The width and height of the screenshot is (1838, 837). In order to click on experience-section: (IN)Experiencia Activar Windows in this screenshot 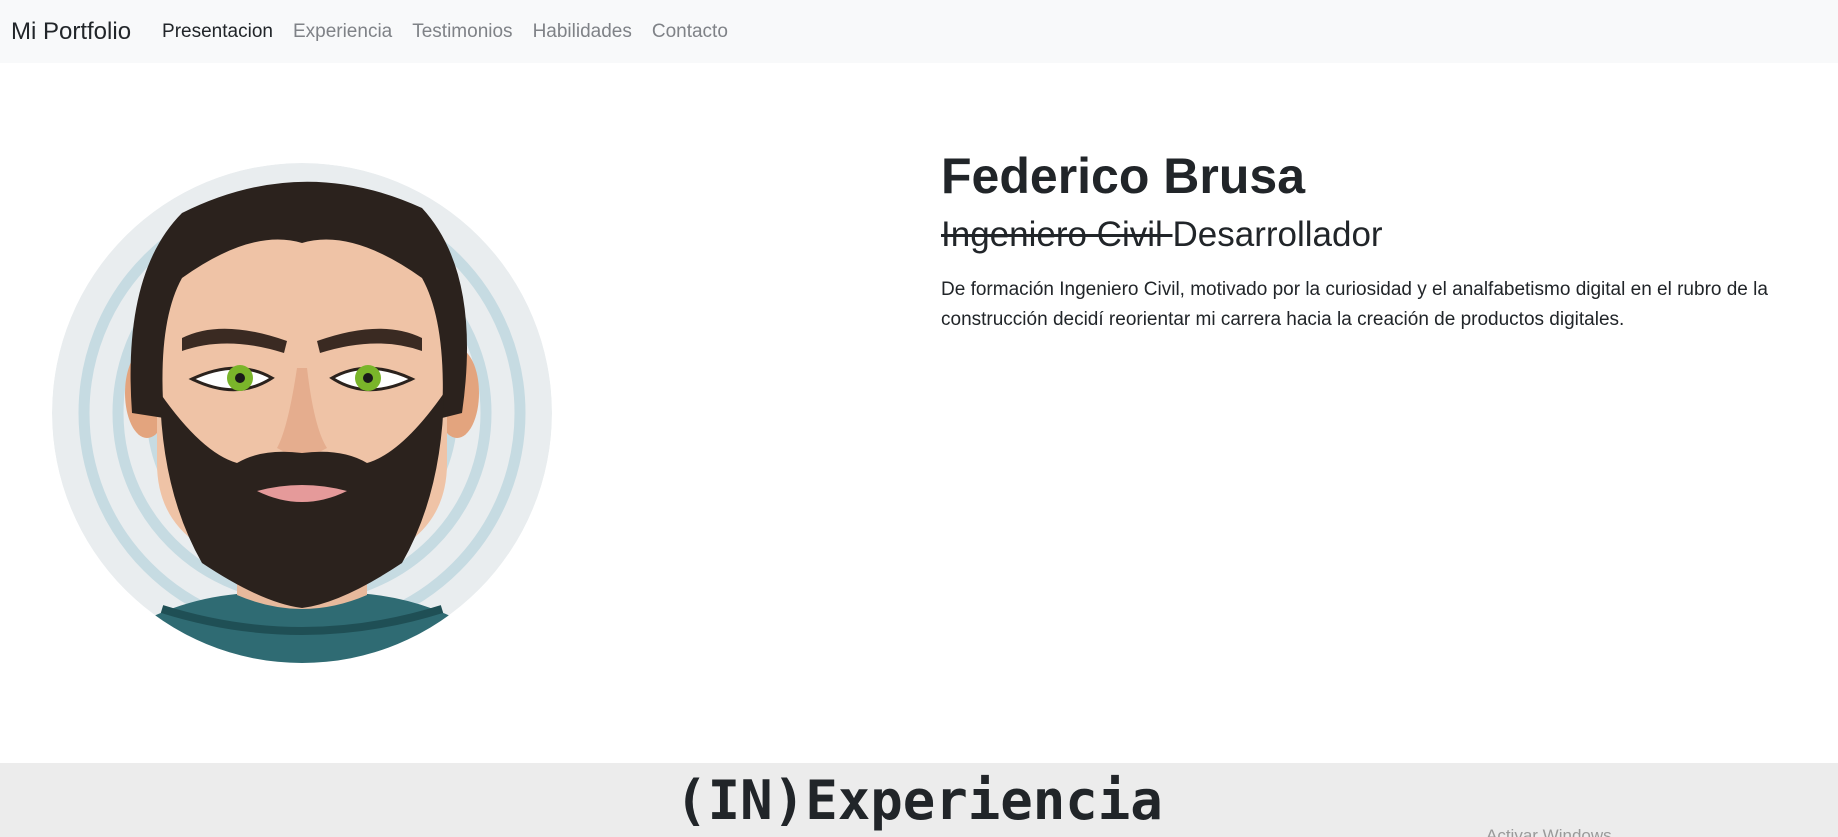, I will do `click(919, 800)`.